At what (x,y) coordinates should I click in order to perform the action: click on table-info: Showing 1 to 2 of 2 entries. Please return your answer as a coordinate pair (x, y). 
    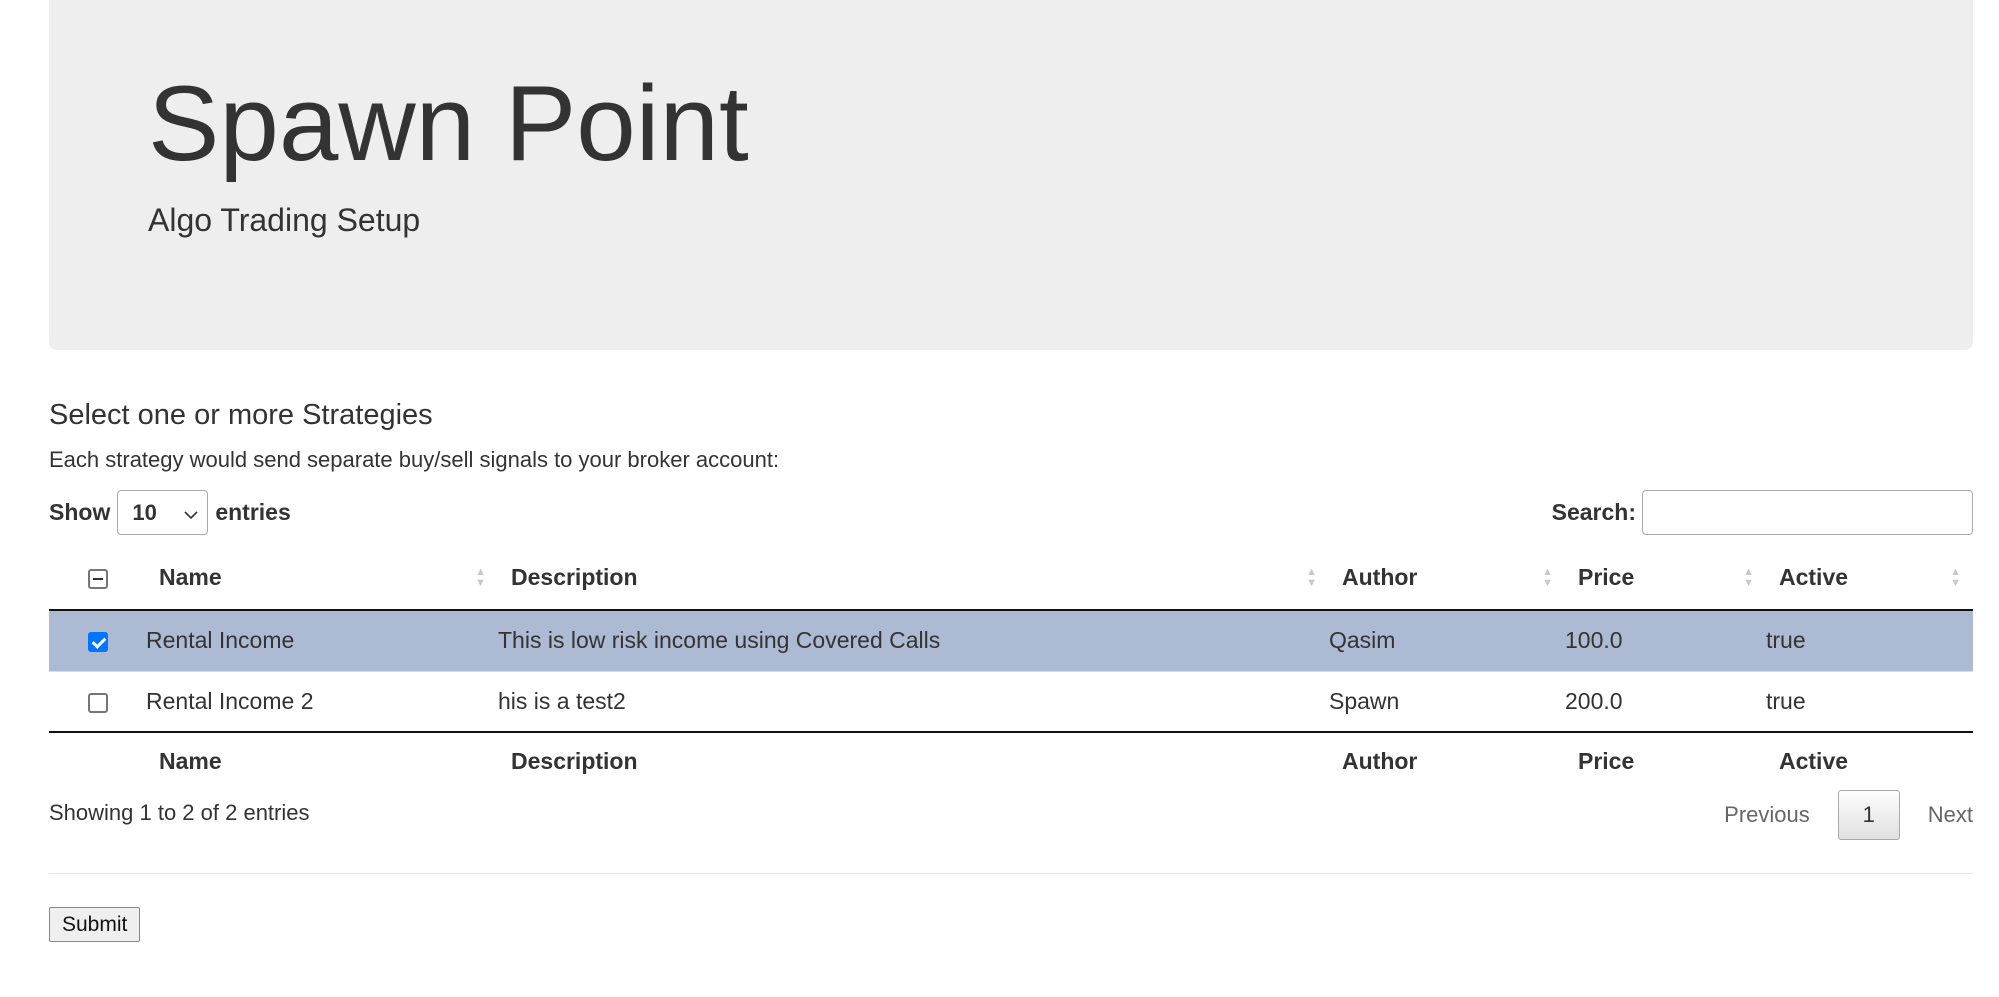
    Looking at the image, I should click on (179, 812).